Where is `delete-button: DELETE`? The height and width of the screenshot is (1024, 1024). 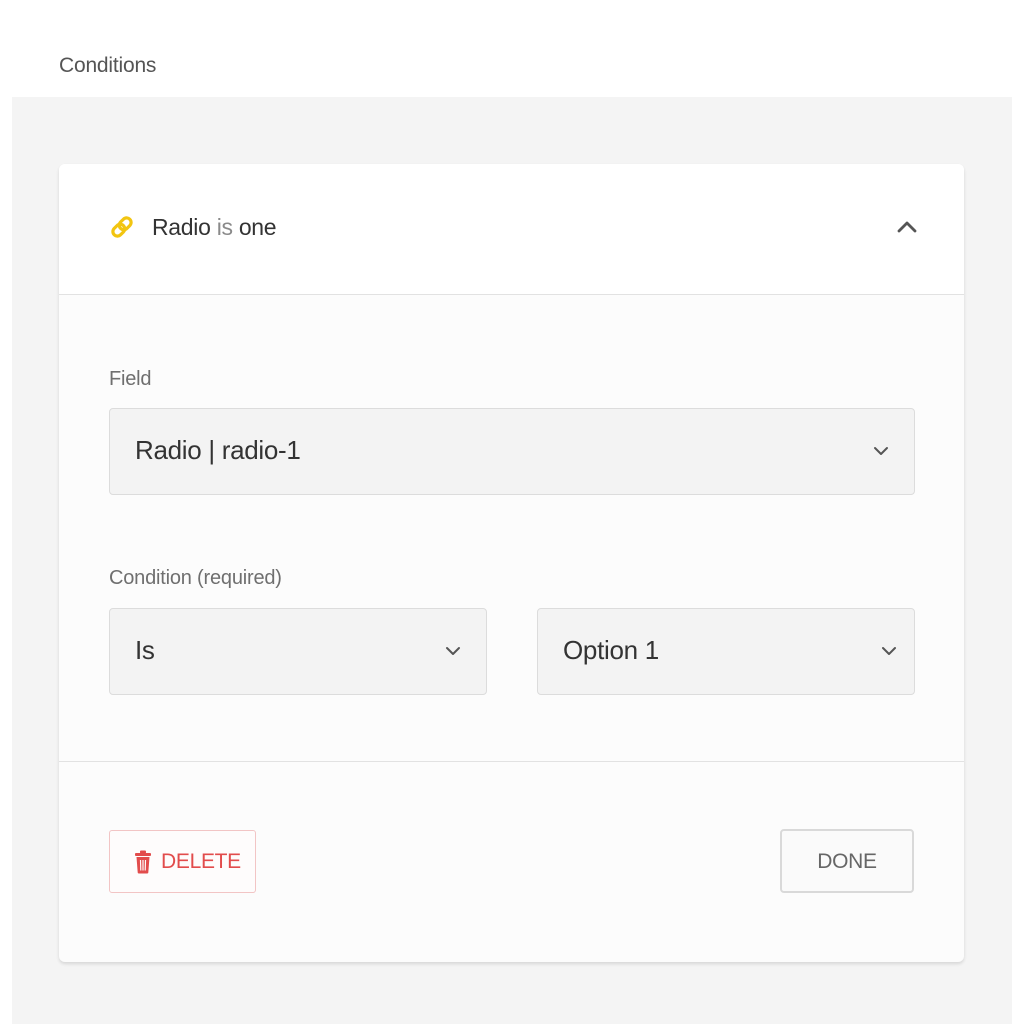 delete-button: DELETE is located at coordinates (182, 861).